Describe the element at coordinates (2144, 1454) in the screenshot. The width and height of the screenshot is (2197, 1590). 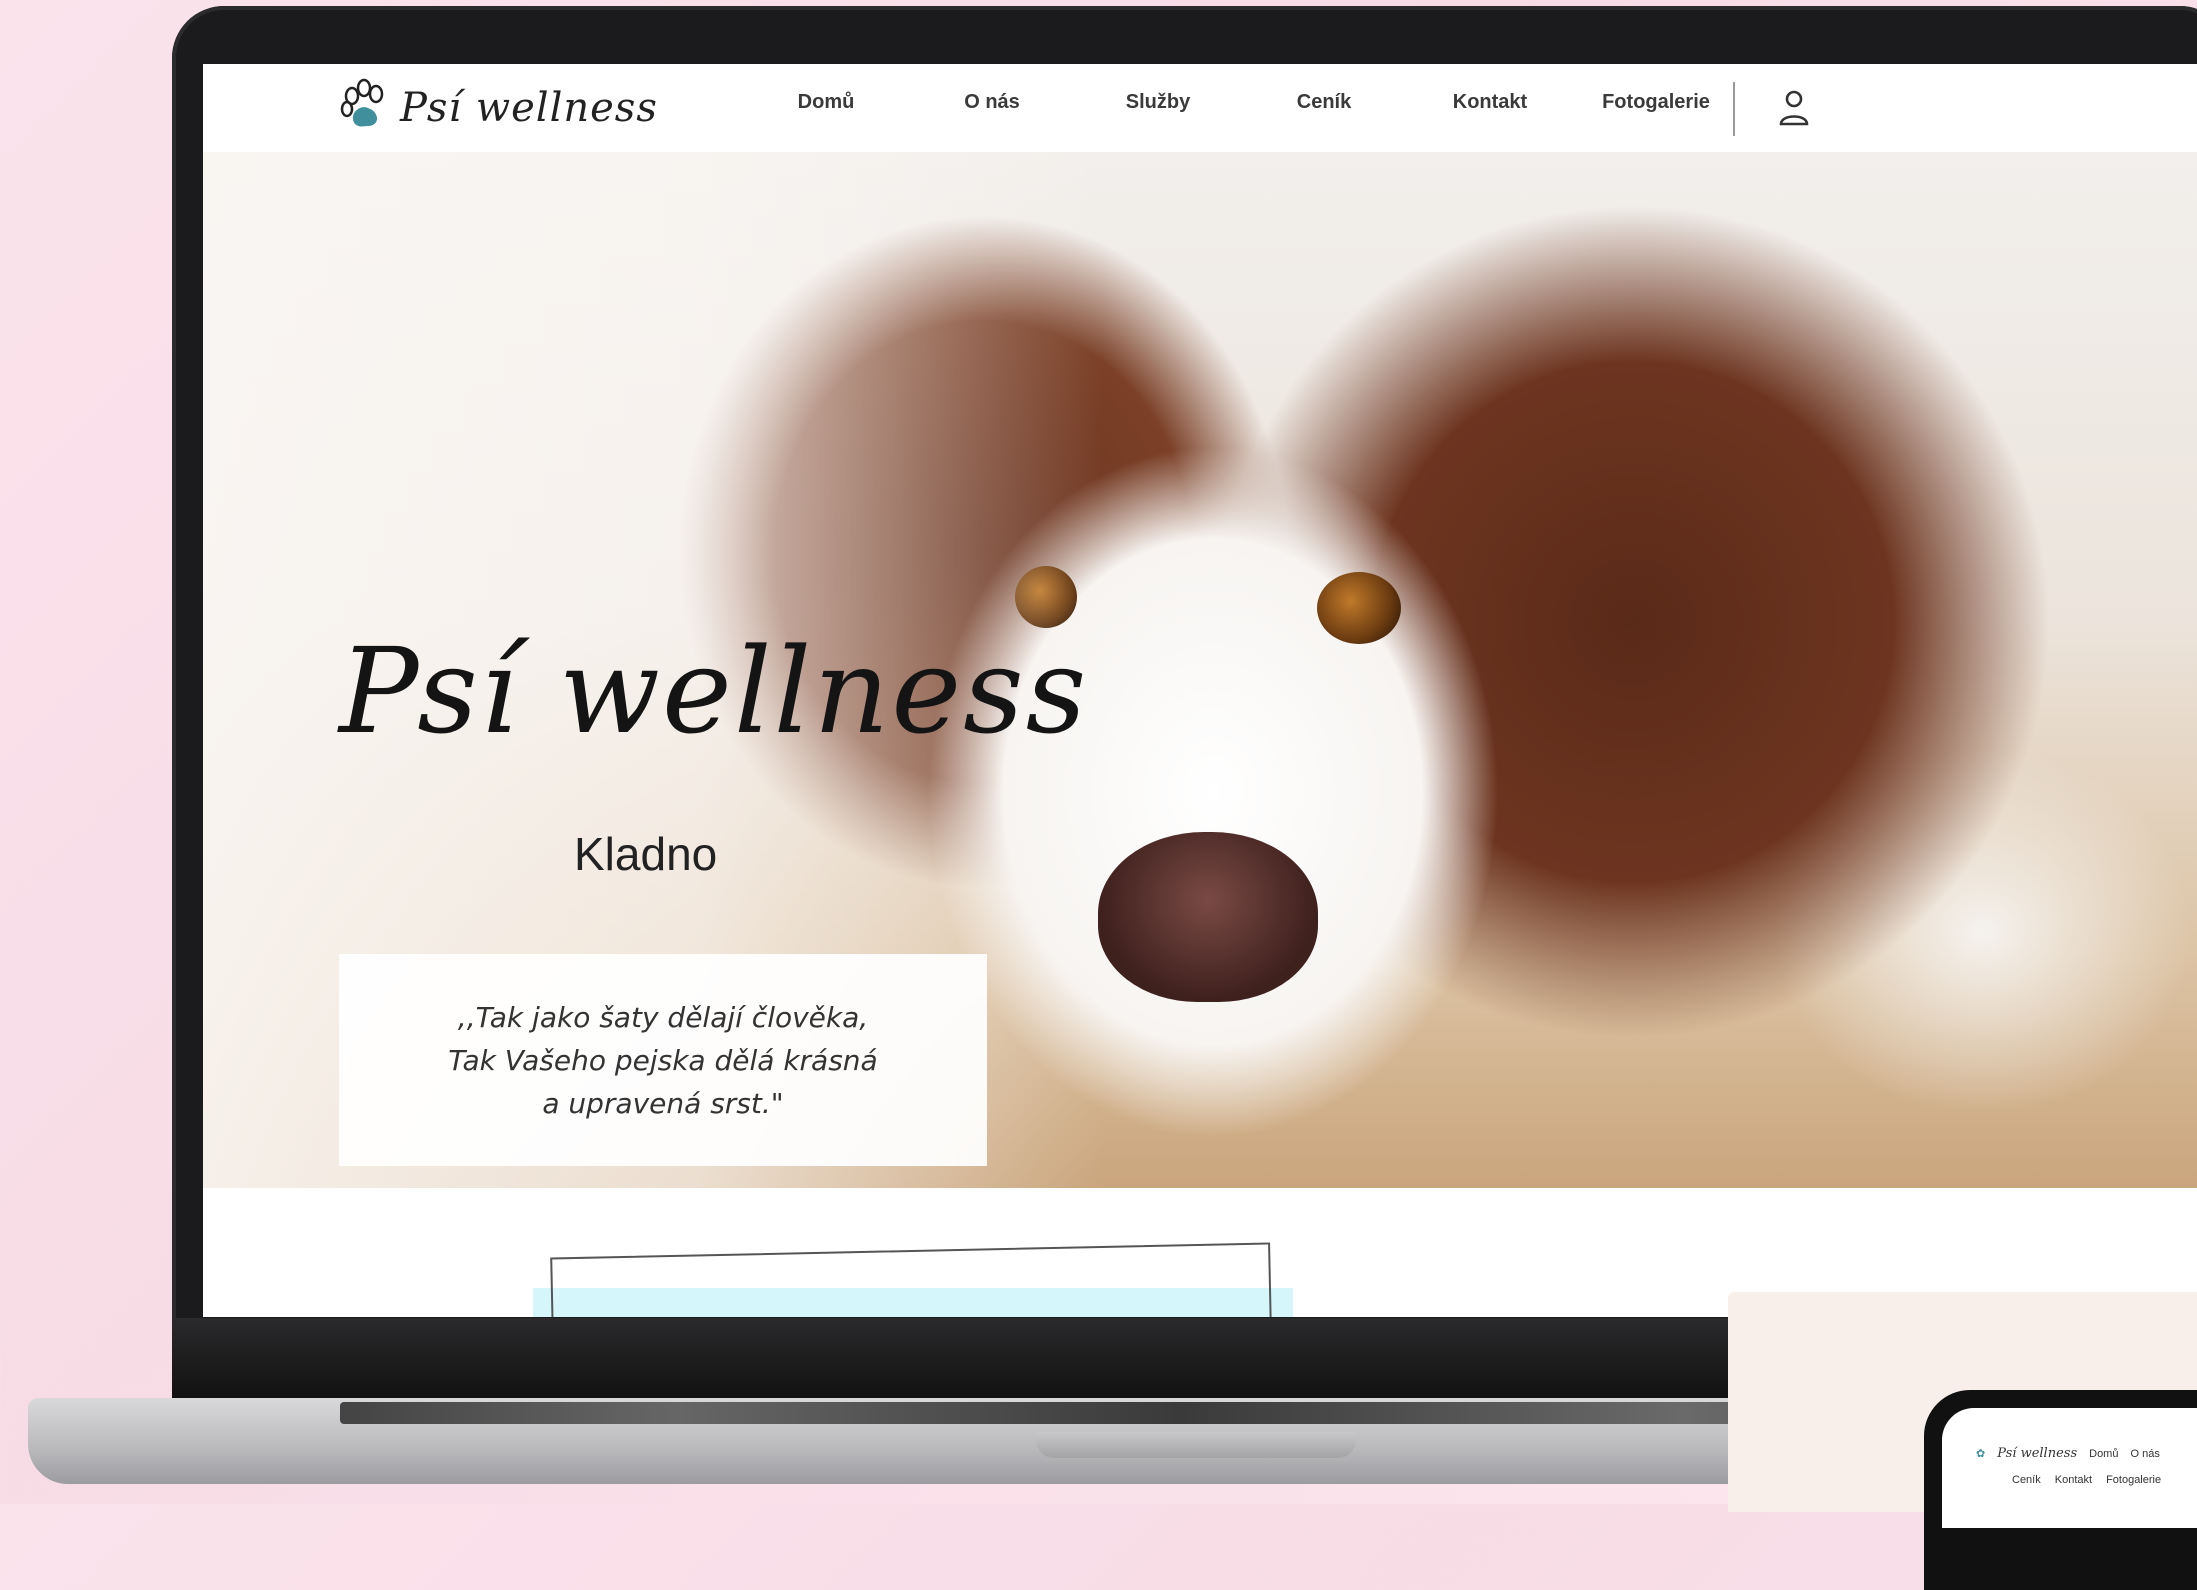
I see `phone-nav-link-o-nas: O nás` at that location.